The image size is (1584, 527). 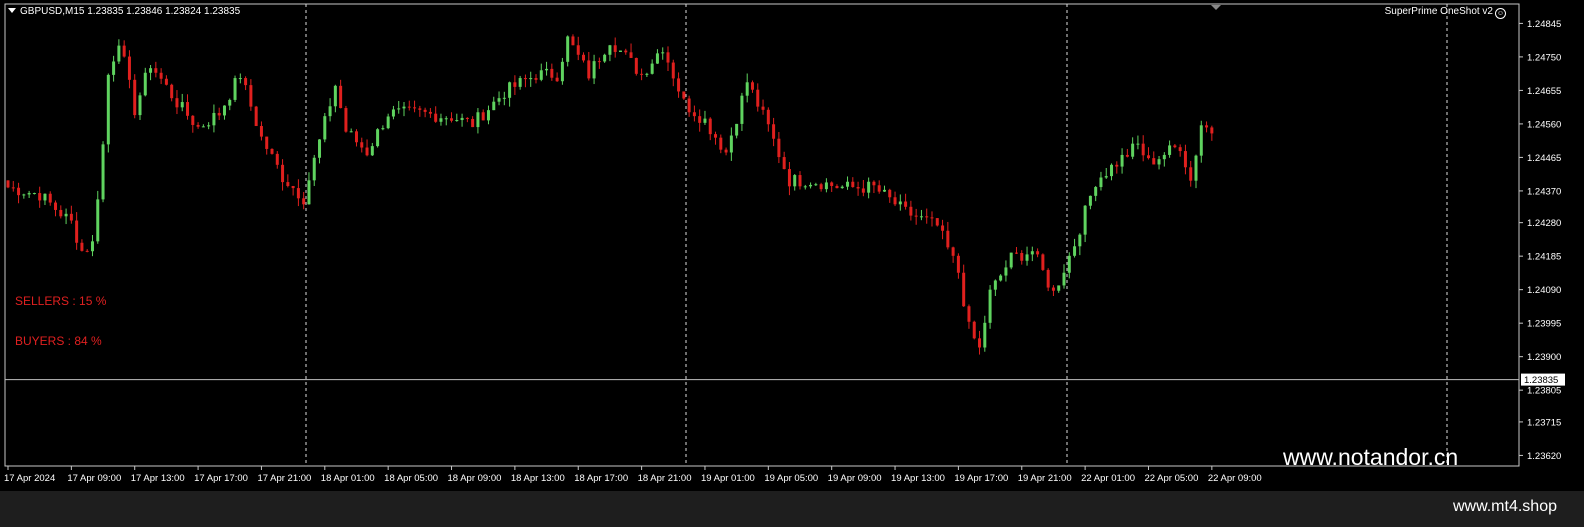 What do you see at coordinates (1438, 11) in the screenshot?
I see `expert-advisor-name: SuperPrime OneShot v2` at bounding box center [1438, 11].